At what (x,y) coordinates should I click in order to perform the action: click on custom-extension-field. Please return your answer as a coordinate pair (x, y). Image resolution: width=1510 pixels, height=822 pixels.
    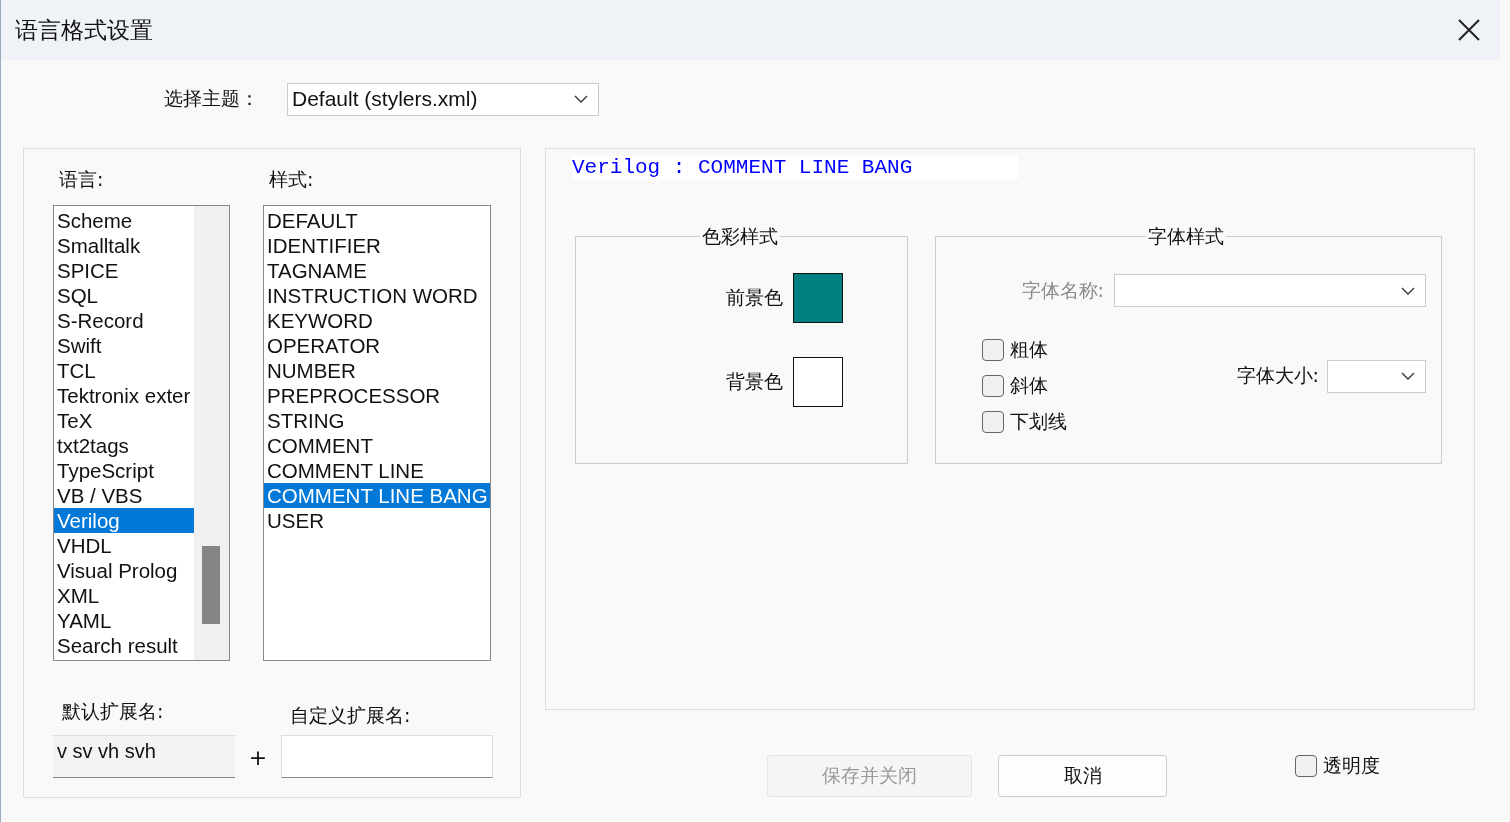
    Looking at the image, I should click on (387, 756).